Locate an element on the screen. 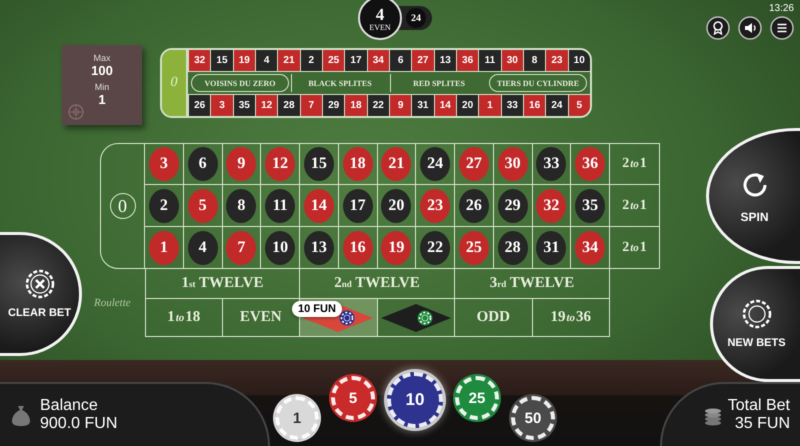 Image resolution: width=800 pixels, height=446 pixels. number-bet: 14 is located at coordinates (319, 205).